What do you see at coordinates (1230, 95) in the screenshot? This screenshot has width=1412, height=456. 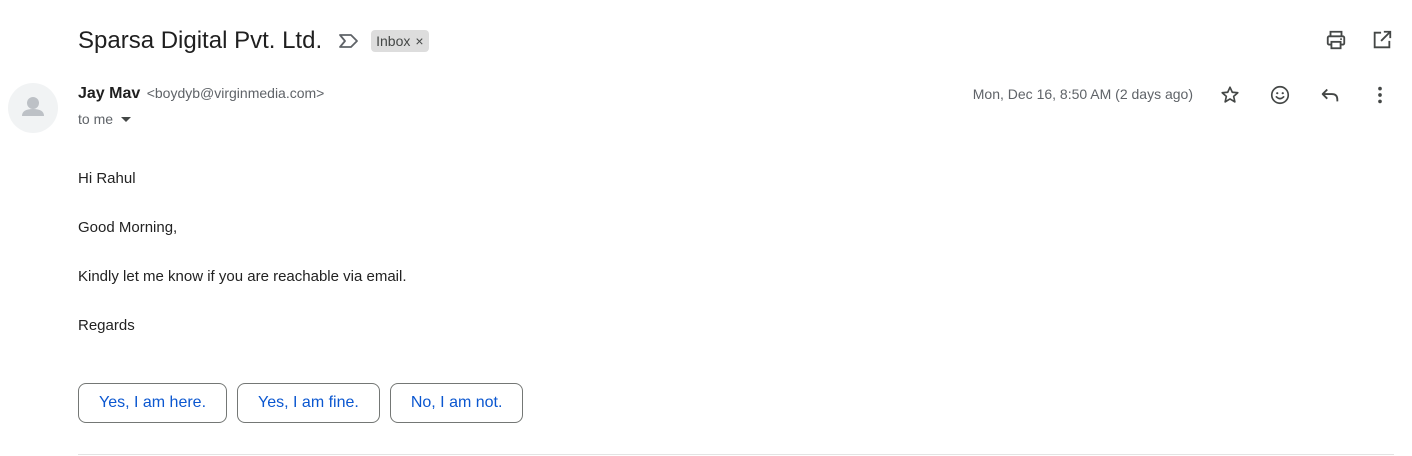 I see `star-icon` at bounding box center [1230, 95].